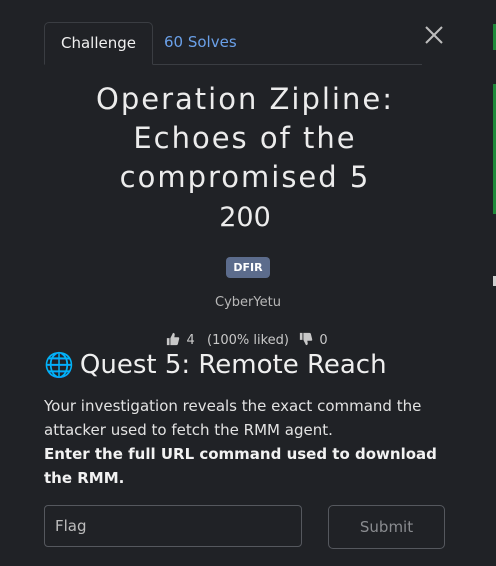  What do you see at coordinates (98, 43) in the screenshot?
I see `tab-challenge: Challenge` at bounding box center [98, 43].